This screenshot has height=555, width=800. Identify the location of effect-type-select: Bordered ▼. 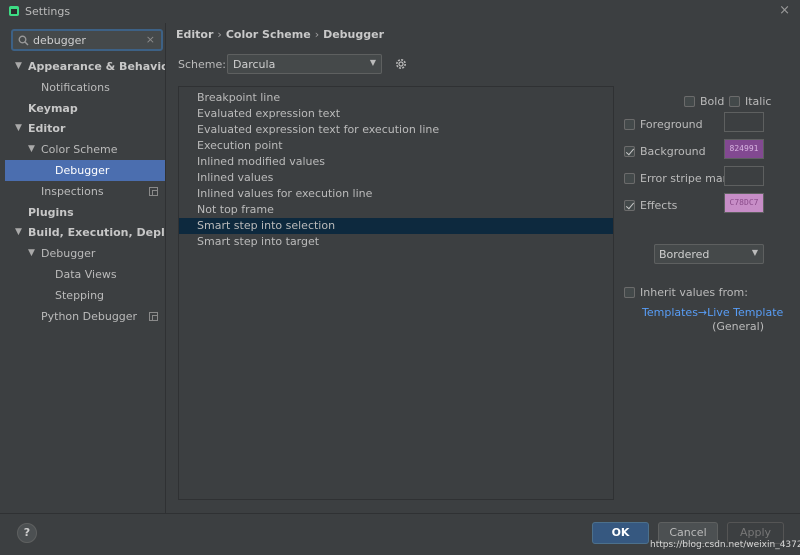
(709, 254).